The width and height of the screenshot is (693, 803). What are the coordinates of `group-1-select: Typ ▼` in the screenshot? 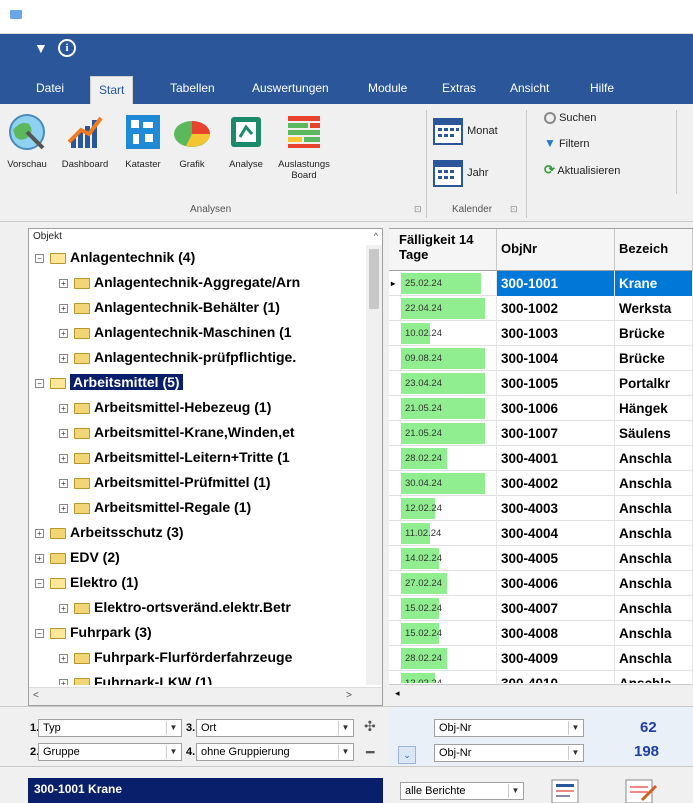 It's located at (110, 728).